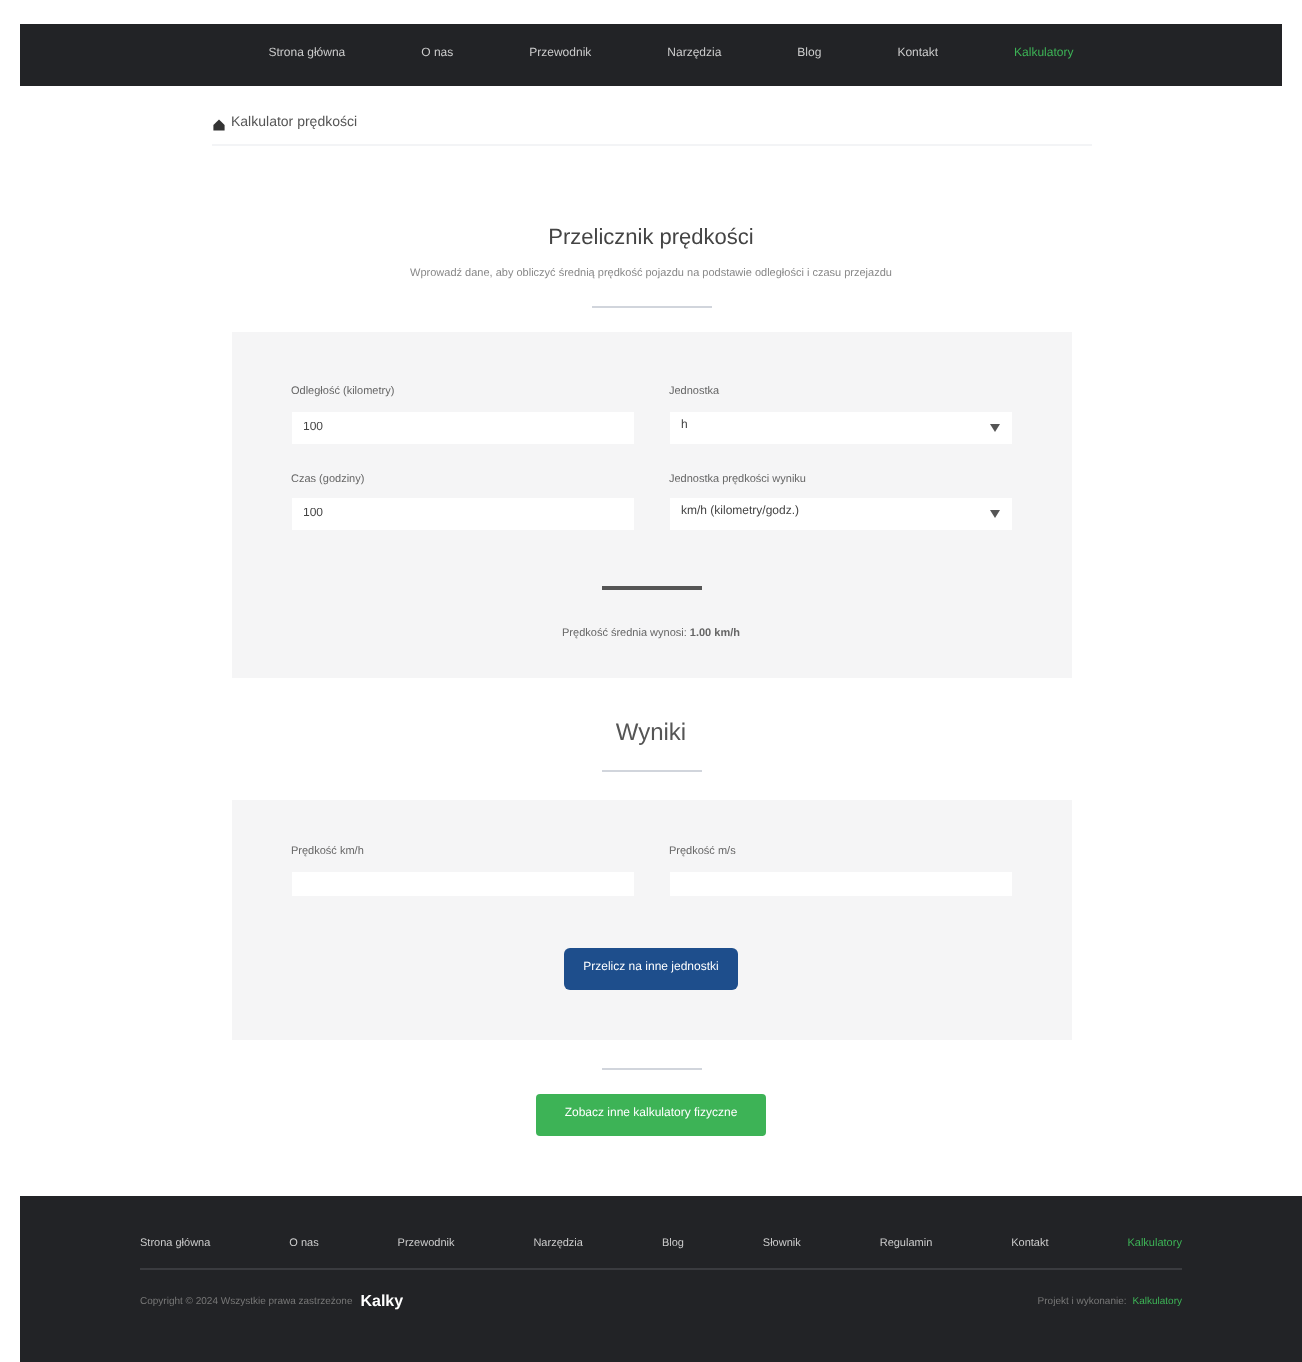 Image resolution: width=1302 pixels, height=1362 pixels. I want to click on results-title: Wyniki, so click(651, 733).